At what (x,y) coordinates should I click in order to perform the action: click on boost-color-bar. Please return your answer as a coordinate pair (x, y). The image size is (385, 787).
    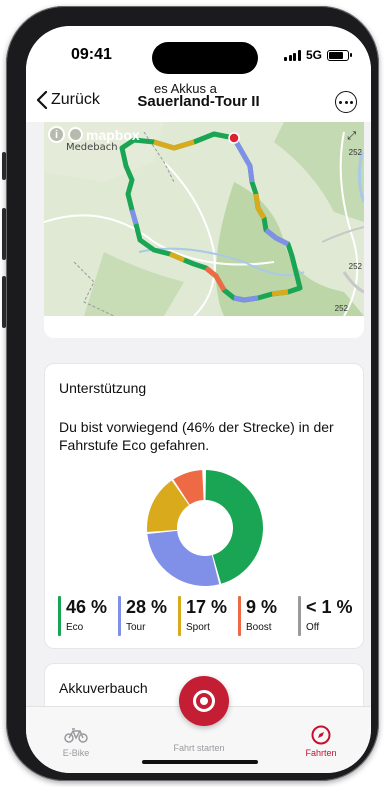
    Looking at the image, I should click on (239, 616).